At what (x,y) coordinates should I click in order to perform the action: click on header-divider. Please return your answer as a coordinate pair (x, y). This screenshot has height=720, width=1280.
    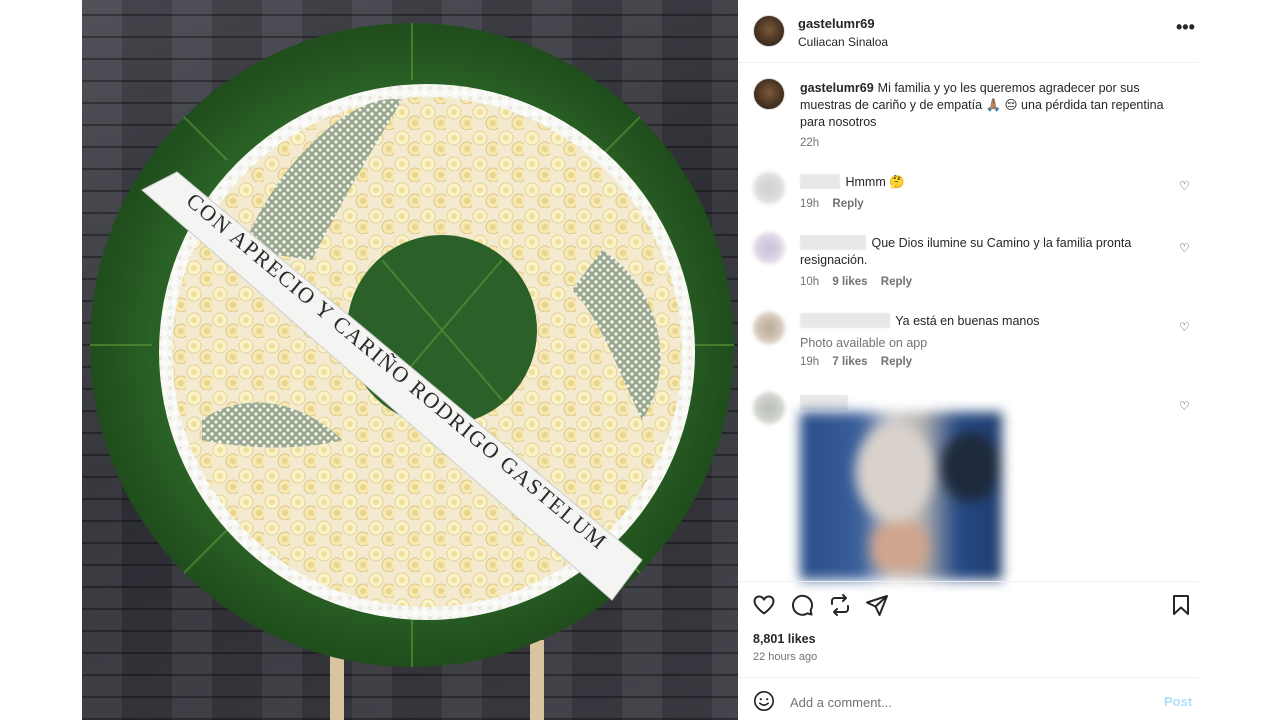
    Looking at the image, I should click on (968, 62).